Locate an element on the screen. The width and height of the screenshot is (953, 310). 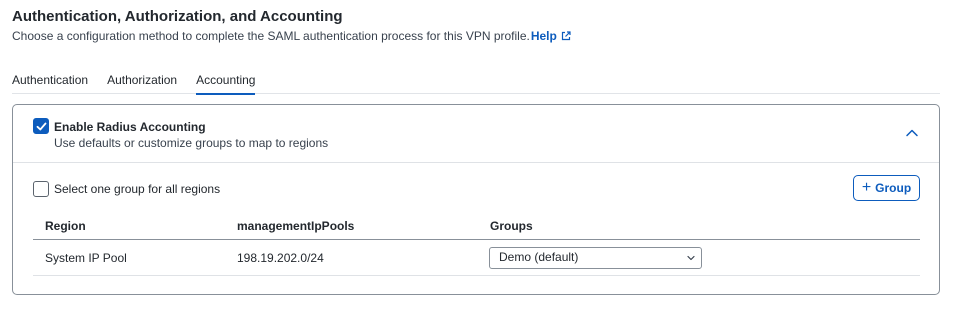
tab-bar: Authentication Authorization Accounting is located at coordinates (476, 83).